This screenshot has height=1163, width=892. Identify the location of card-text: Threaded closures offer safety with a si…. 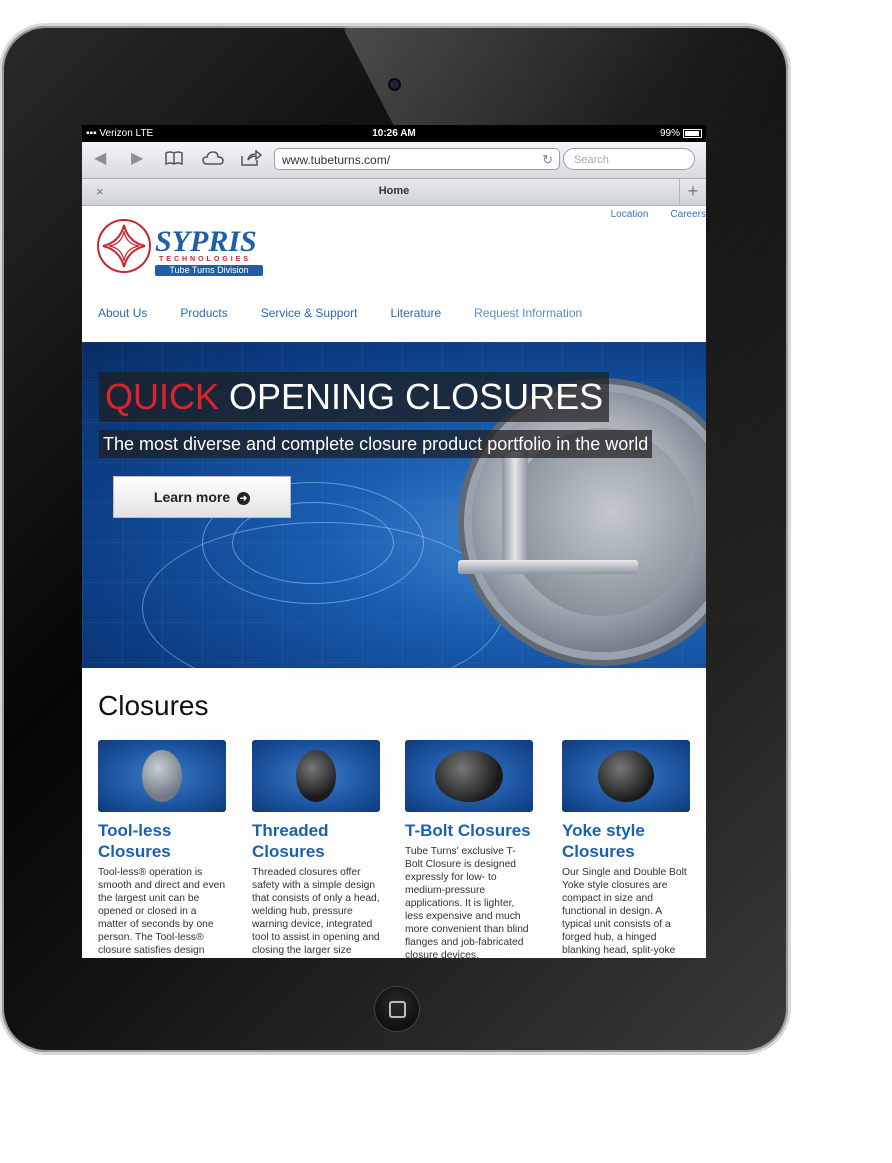
(316, 911).